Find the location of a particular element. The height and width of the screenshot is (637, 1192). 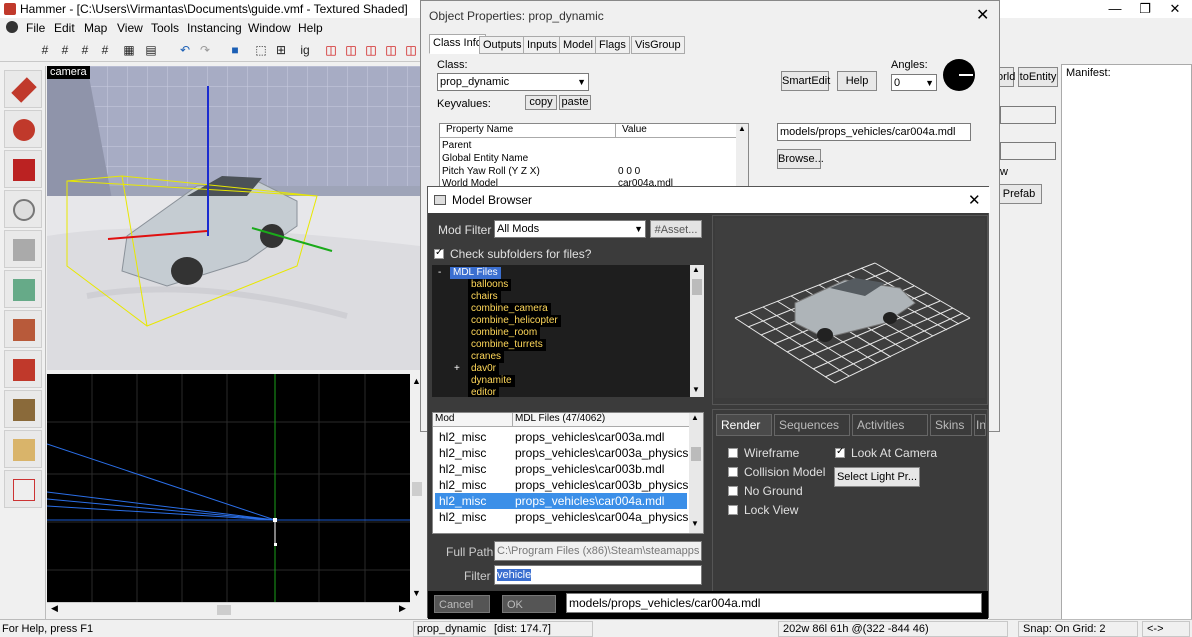

smartedit-button: SmartEdit is located at coordinates (805, 81).